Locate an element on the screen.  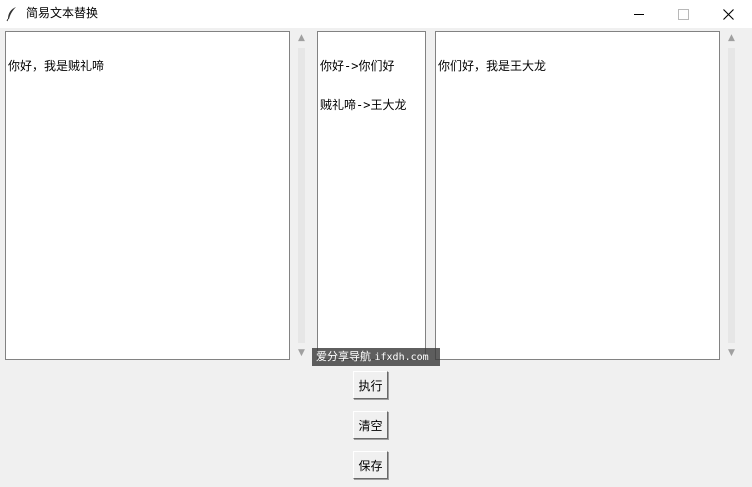
rule-line: 你好->你们好 is located at coordinates (357, 66).